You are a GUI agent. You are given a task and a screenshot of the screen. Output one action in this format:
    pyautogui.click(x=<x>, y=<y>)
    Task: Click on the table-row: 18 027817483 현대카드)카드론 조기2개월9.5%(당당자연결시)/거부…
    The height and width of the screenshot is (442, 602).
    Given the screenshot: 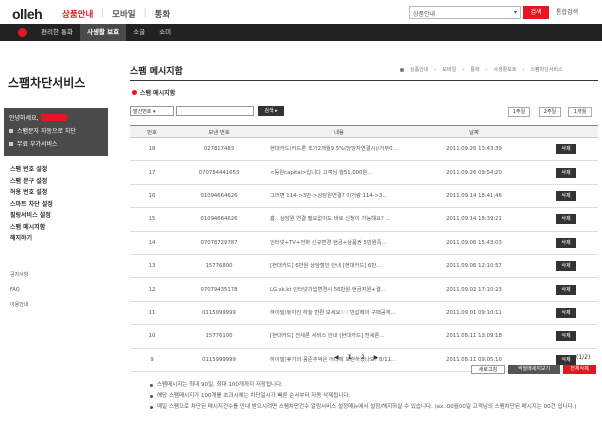 What is the action you would take?
    pyautogui.click(x=364, y=149)
    